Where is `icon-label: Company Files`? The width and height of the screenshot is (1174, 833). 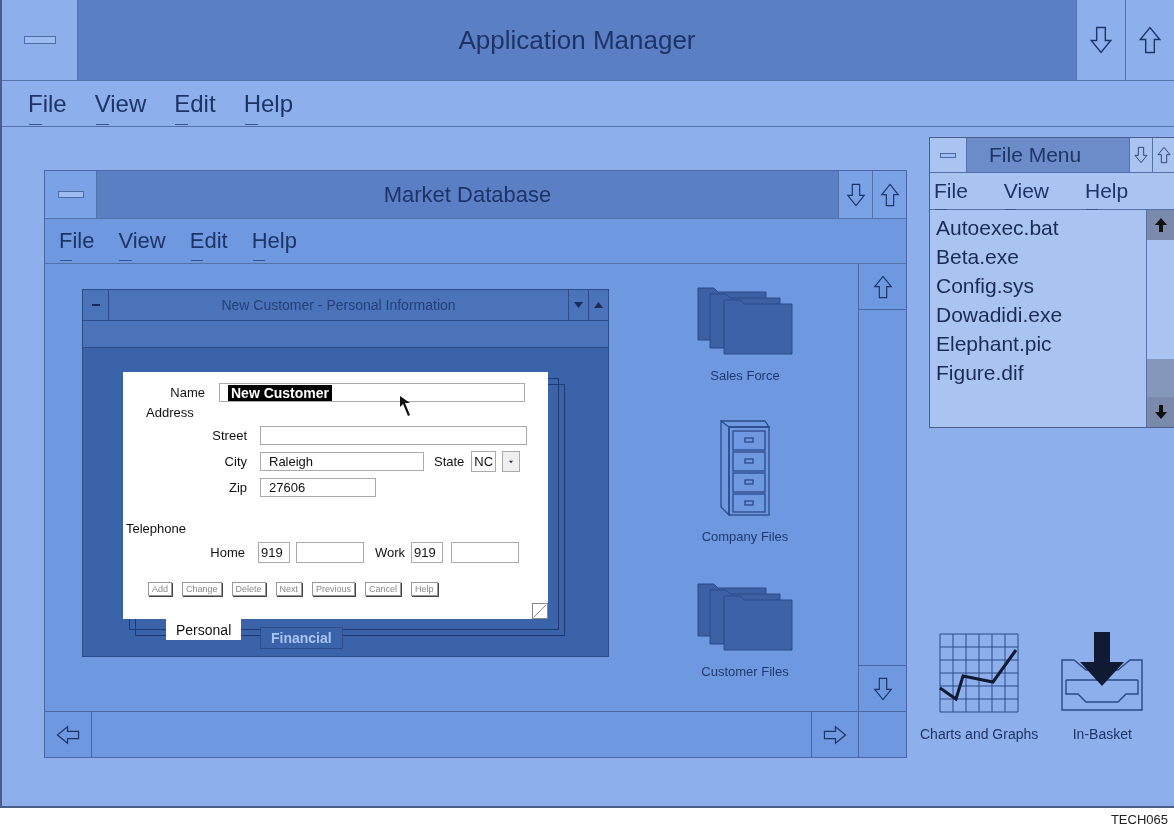 icon-label: Company Files is located at coordinates (745, 536).